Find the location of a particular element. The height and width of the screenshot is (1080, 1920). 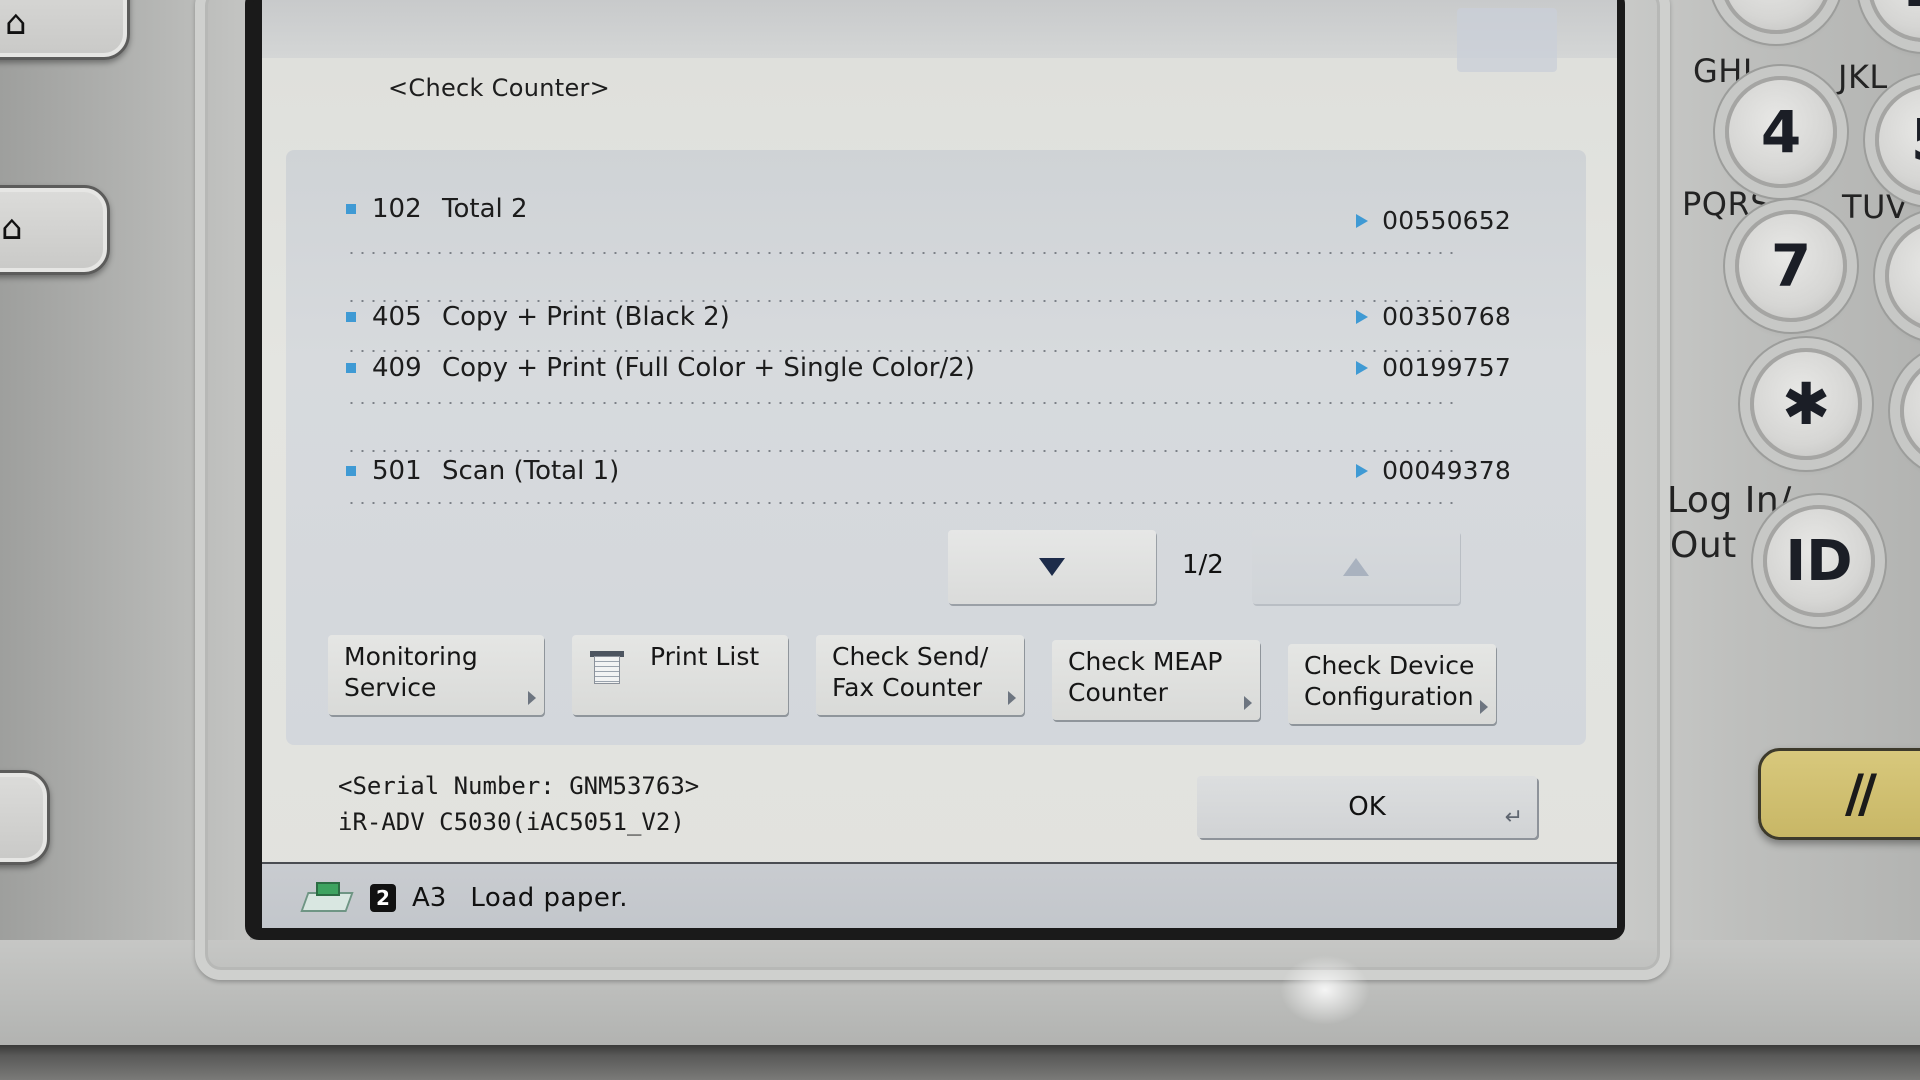

counter-code: 102 is located at coordinates (397, 209).